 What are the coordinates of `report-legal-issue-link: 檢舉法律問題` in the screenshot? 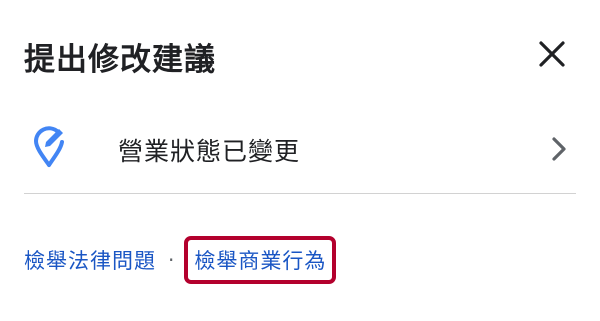 It's located at (90, 260).